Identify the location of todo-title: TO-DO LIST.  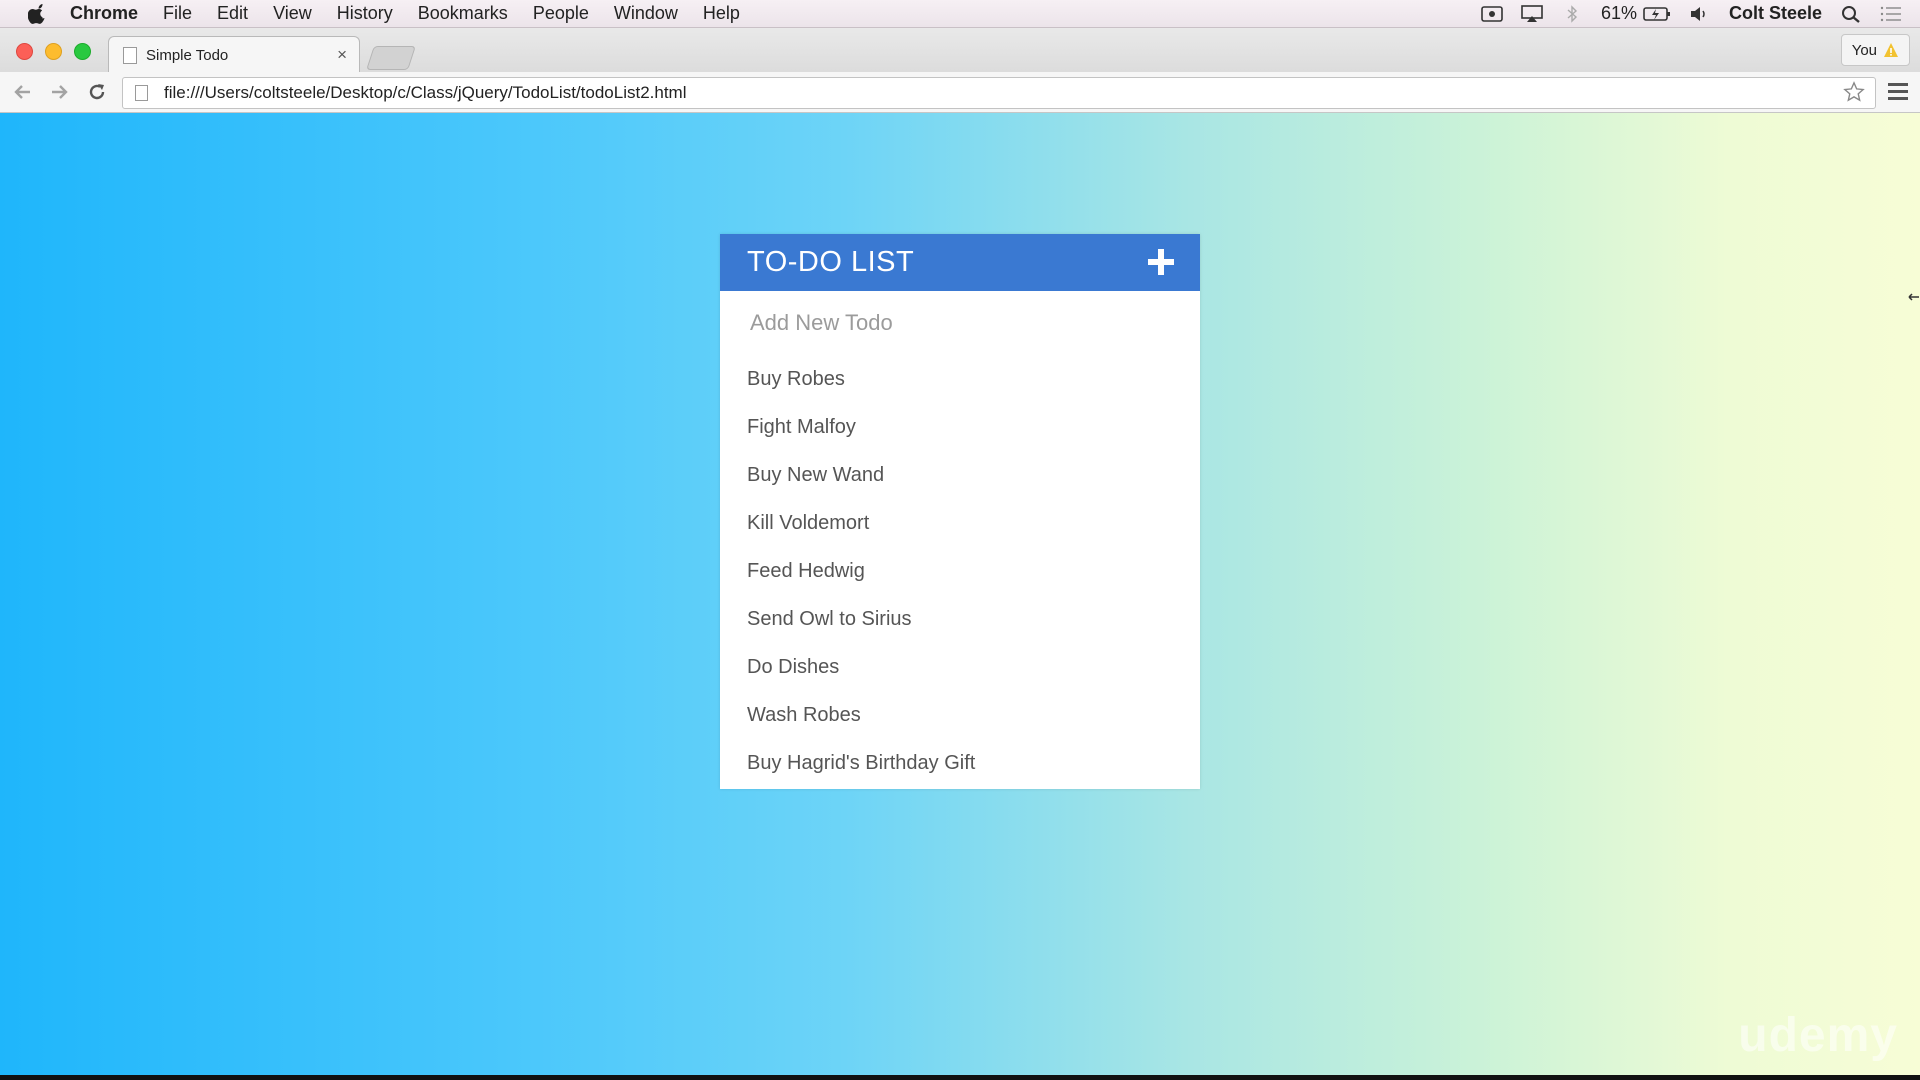
(831, 262).